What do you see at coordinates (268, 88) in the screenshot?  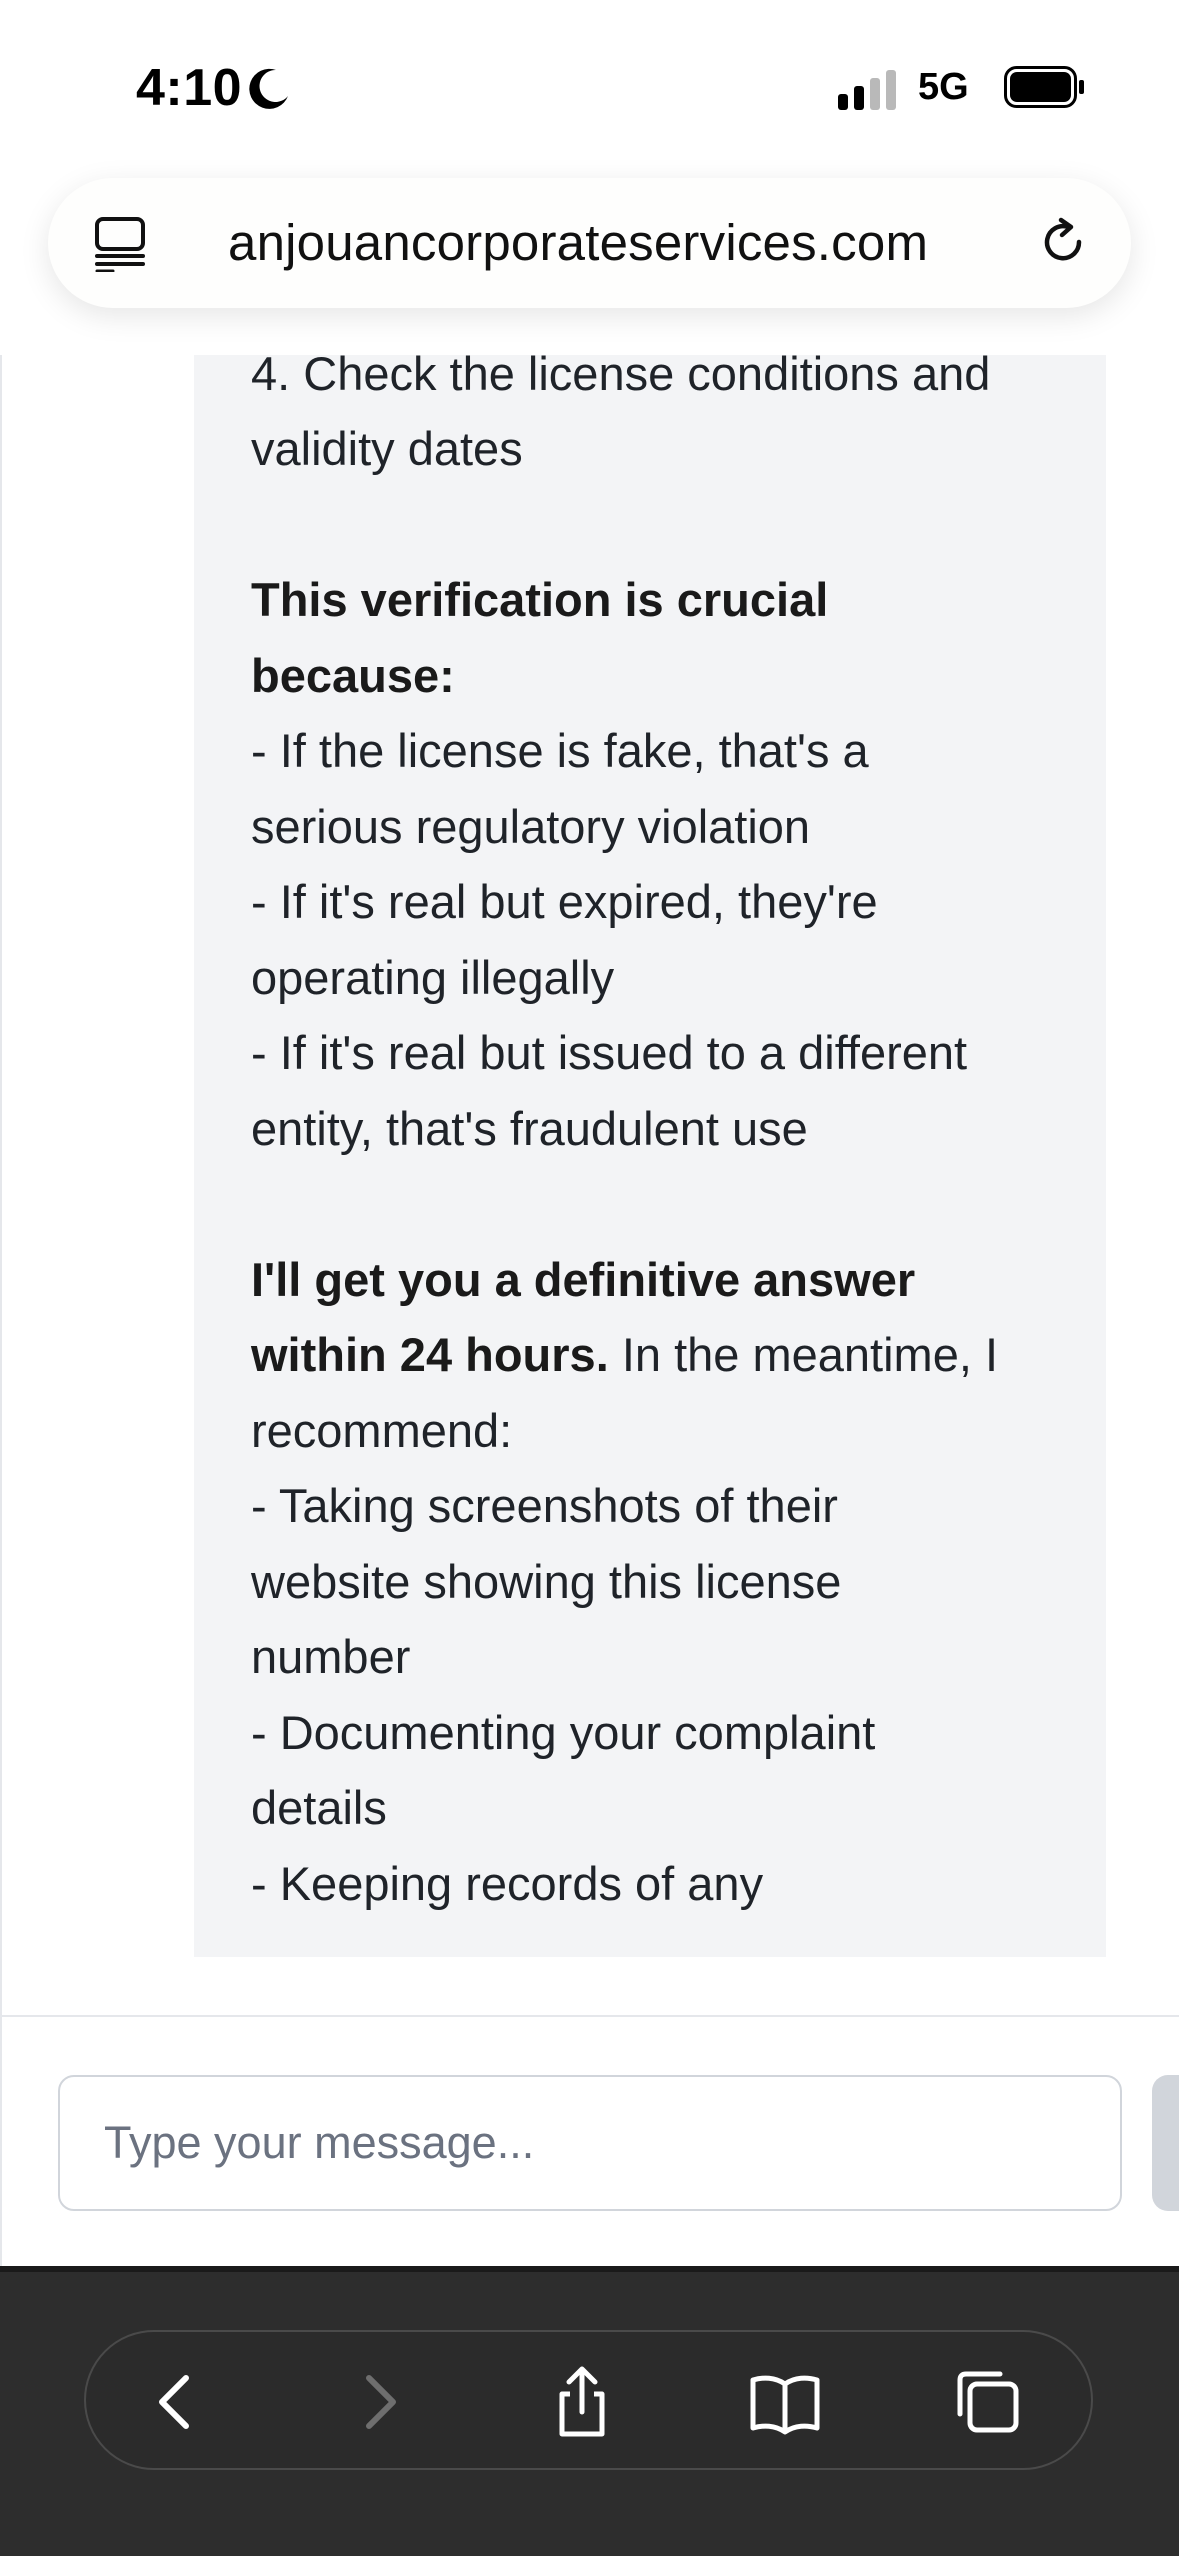 I see `moon-icon` at bounding box center [268, 88].